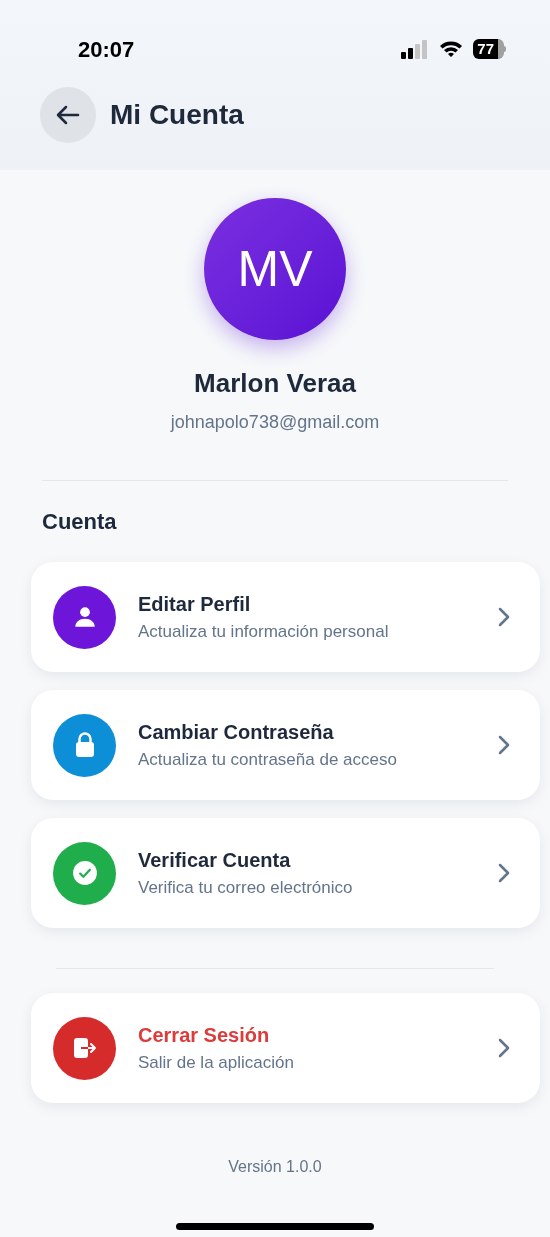  Describe the element at coordinates (268, 759) in the screenshot. I see `item-subtitle: Actualiza tu contraseña de acceso` at that location.